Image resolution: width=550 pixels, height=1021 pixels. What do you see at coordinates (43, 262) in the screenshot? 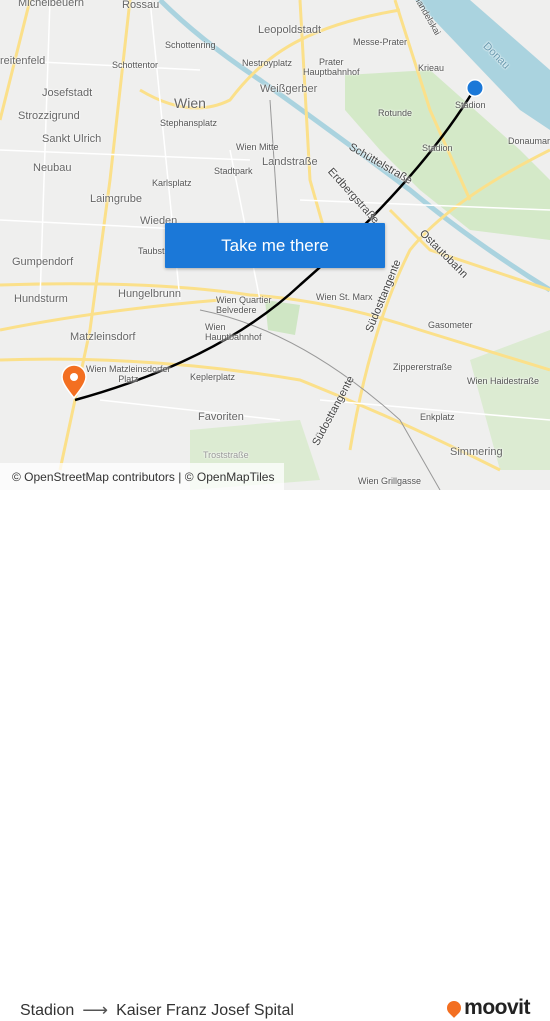
I see `map-label: Gumpendorf` at bounding box center [43, 262].